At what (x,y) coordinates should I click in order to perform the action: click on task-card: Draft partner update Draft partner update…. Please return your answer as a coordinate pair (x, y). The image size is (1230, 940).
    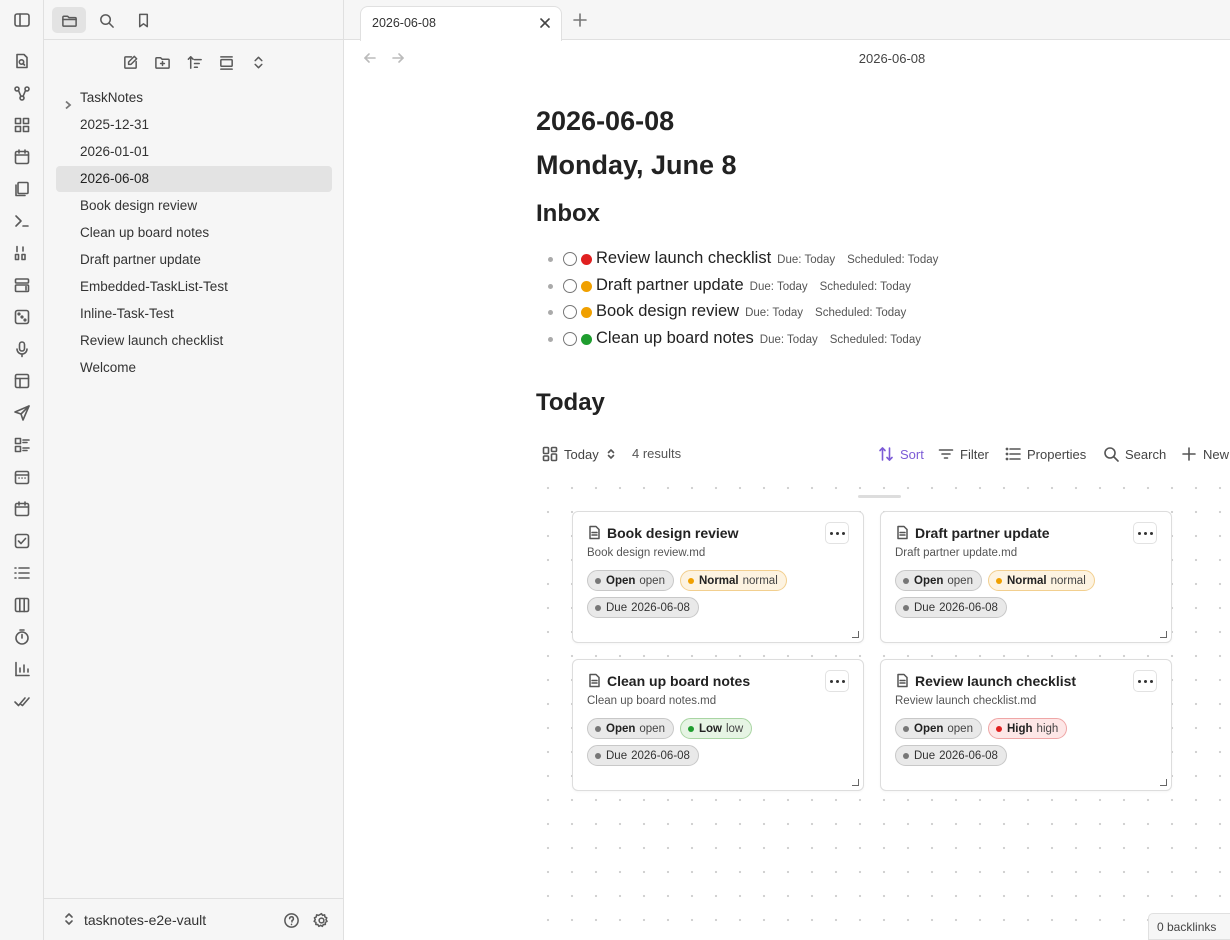
    Looking at the image, I should click on (1026, 577).